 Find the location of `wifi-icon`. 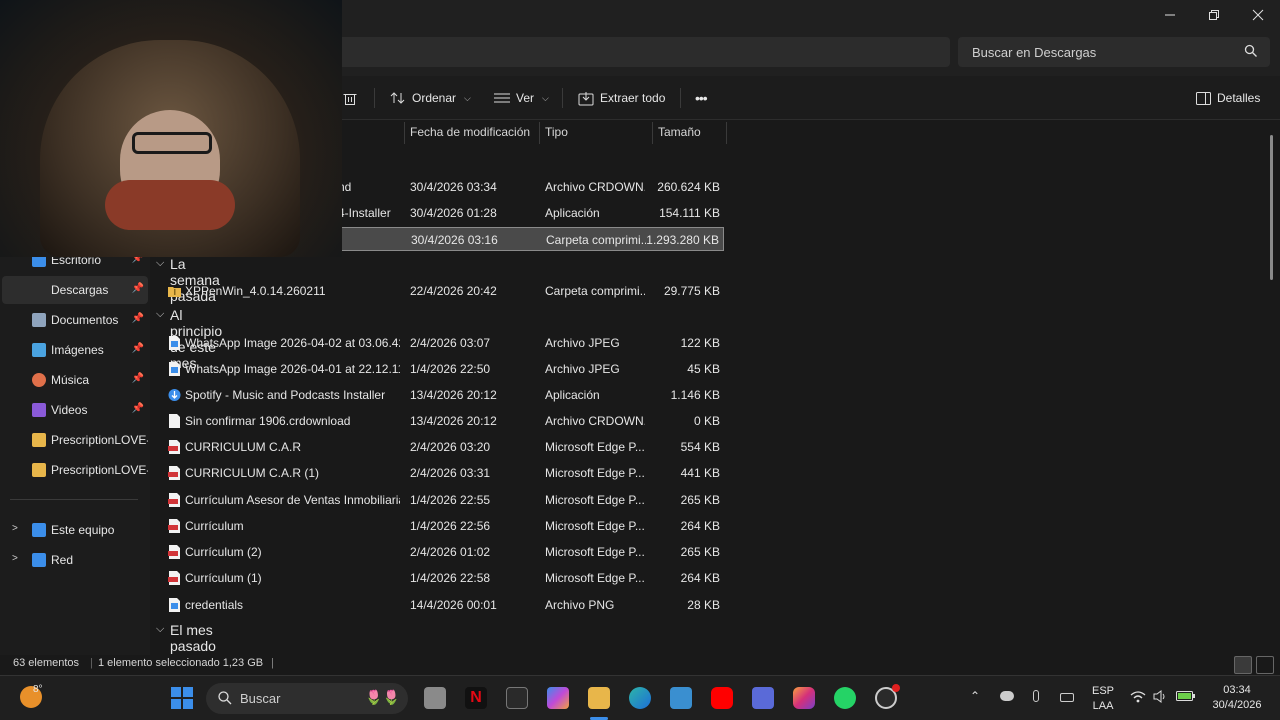

wifi-icon is located at coordinates (1138, 696).